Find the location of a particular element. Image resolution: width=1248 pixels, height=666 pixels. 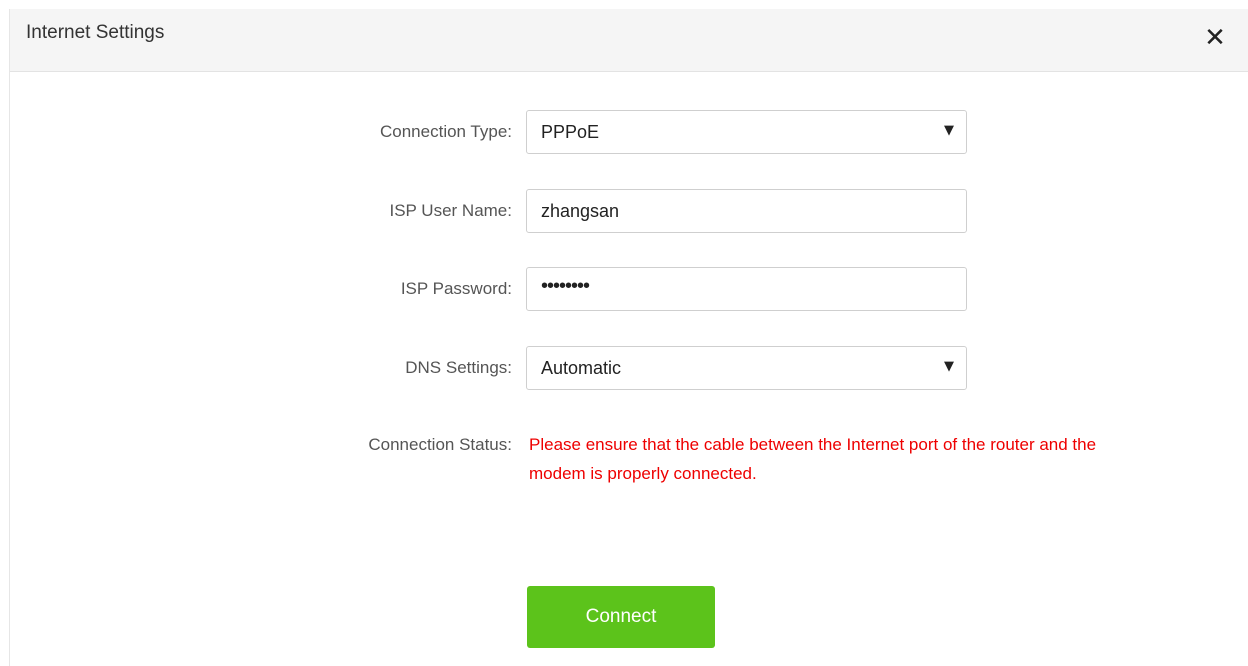

isp-user-name-label: ISP User Name: is located at coordinates (450, 210).